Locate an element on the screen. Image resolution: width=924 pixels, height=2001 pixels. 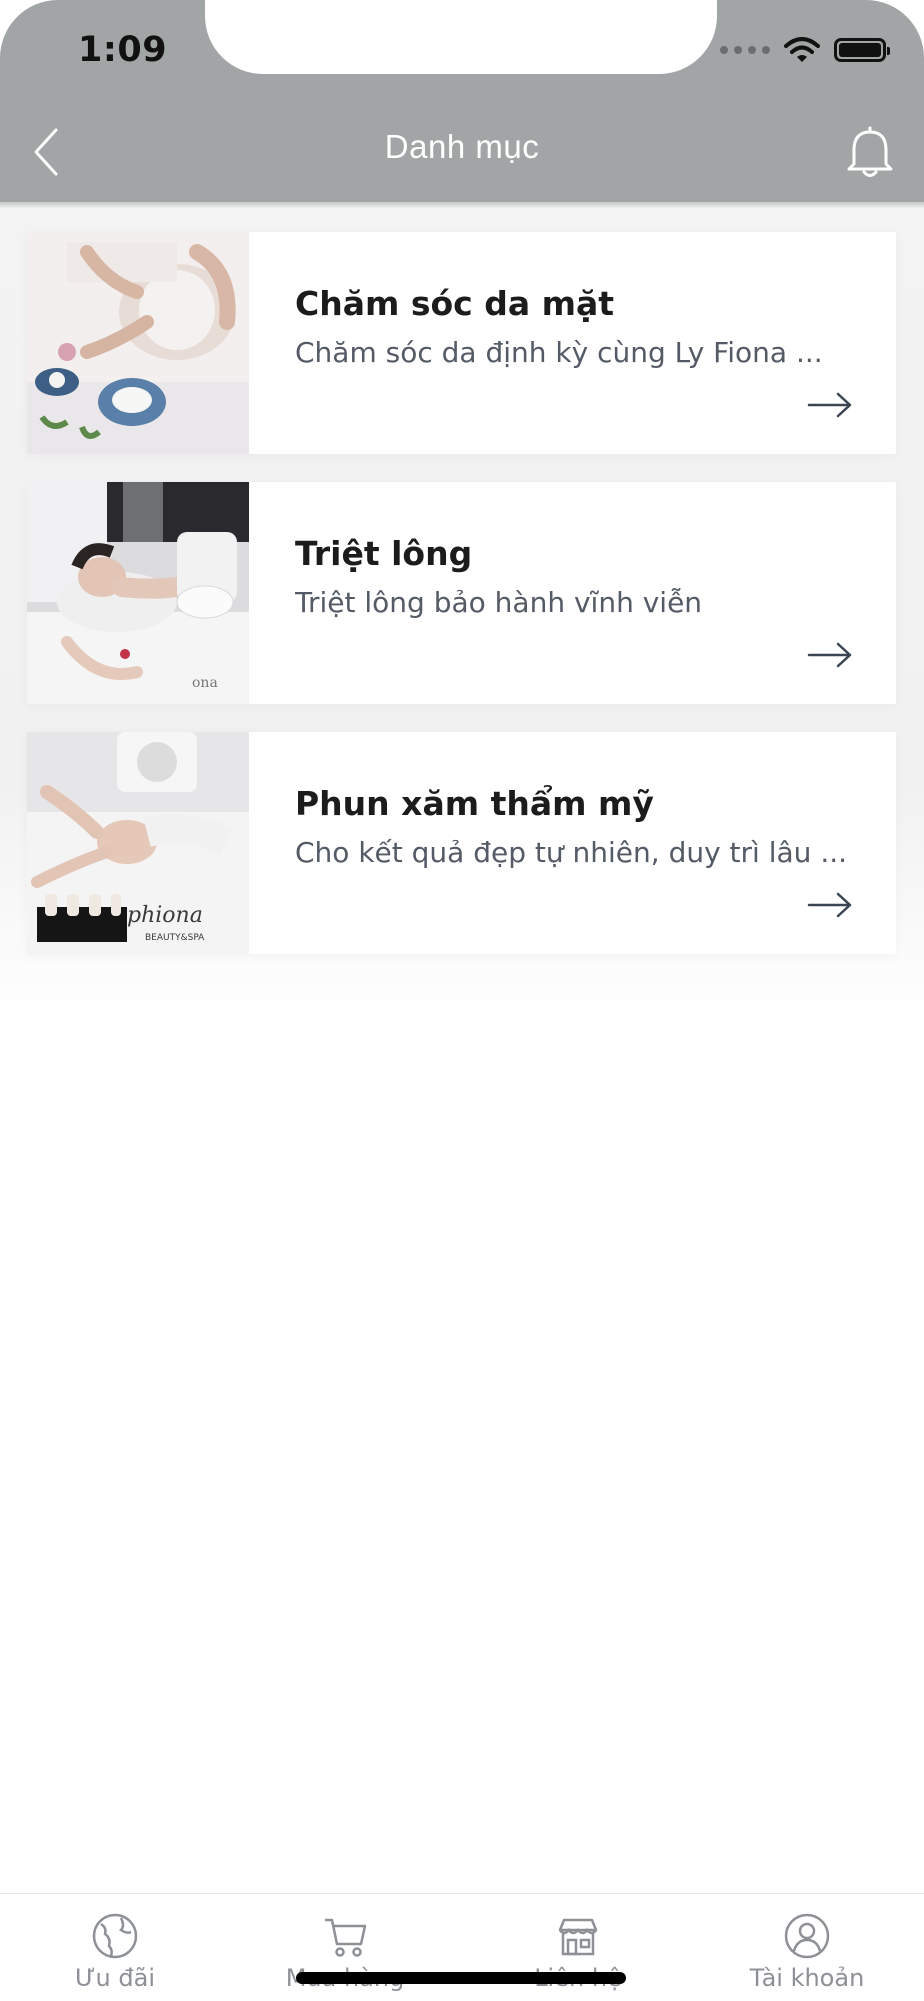
category-title: Chăm sóc da mặt is located at coordinates (455, 303).